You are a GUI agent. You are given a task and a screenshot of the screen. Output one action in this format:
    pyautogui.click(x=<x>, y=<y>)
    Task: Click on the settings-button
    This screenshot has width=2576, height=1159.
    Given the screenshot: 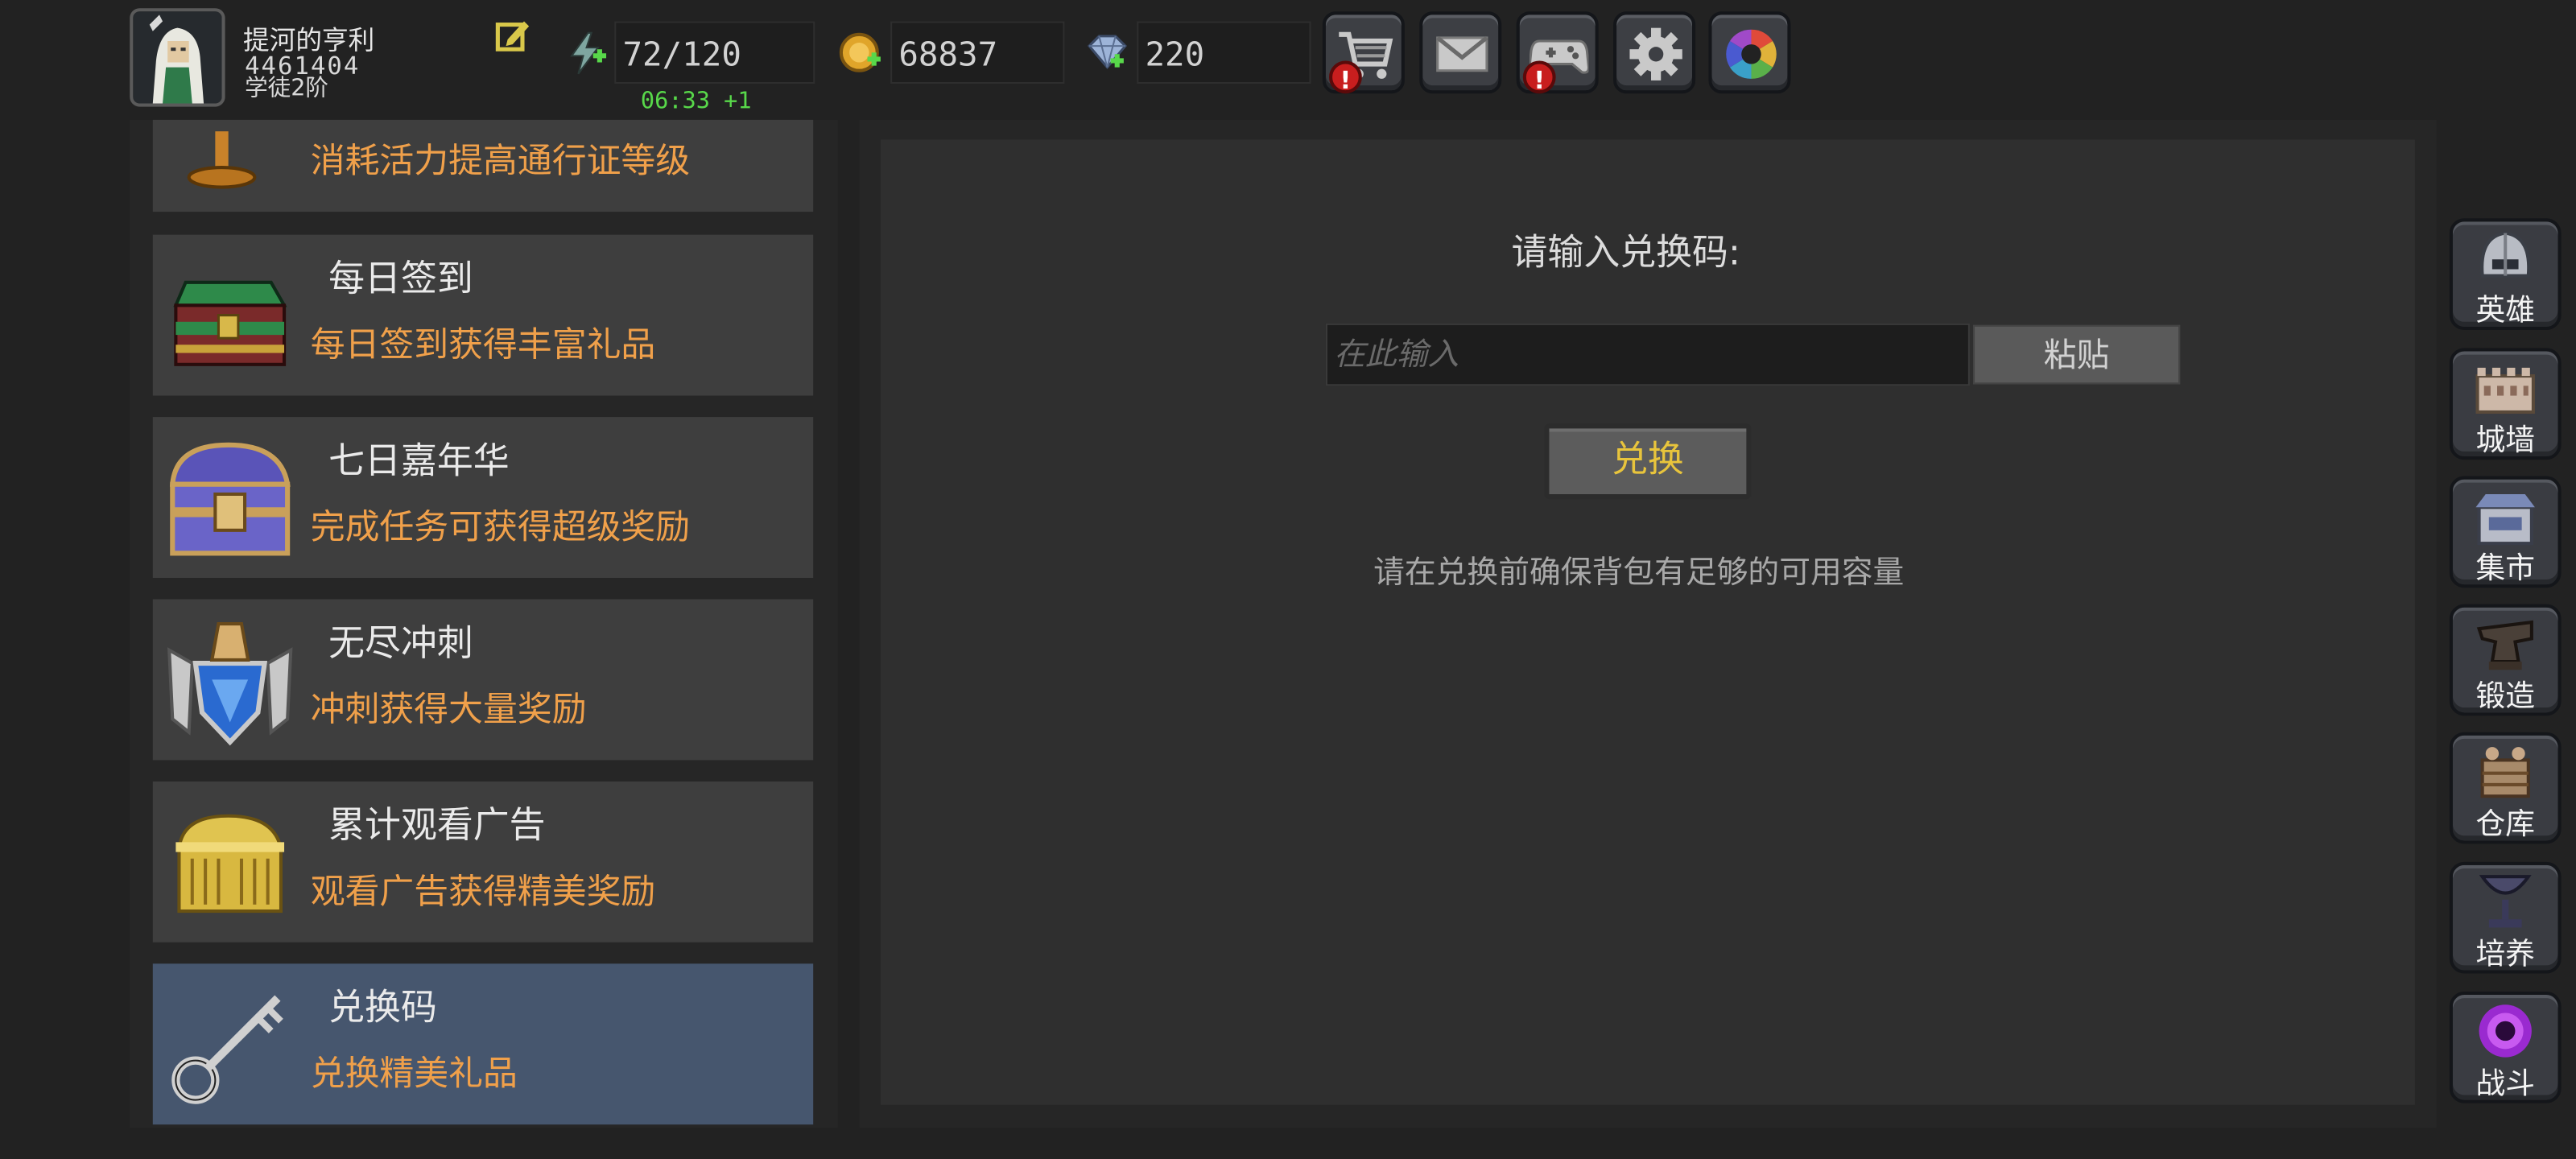 What is the action you would take?
    pyautogui.click(x=1654, y=52)
    